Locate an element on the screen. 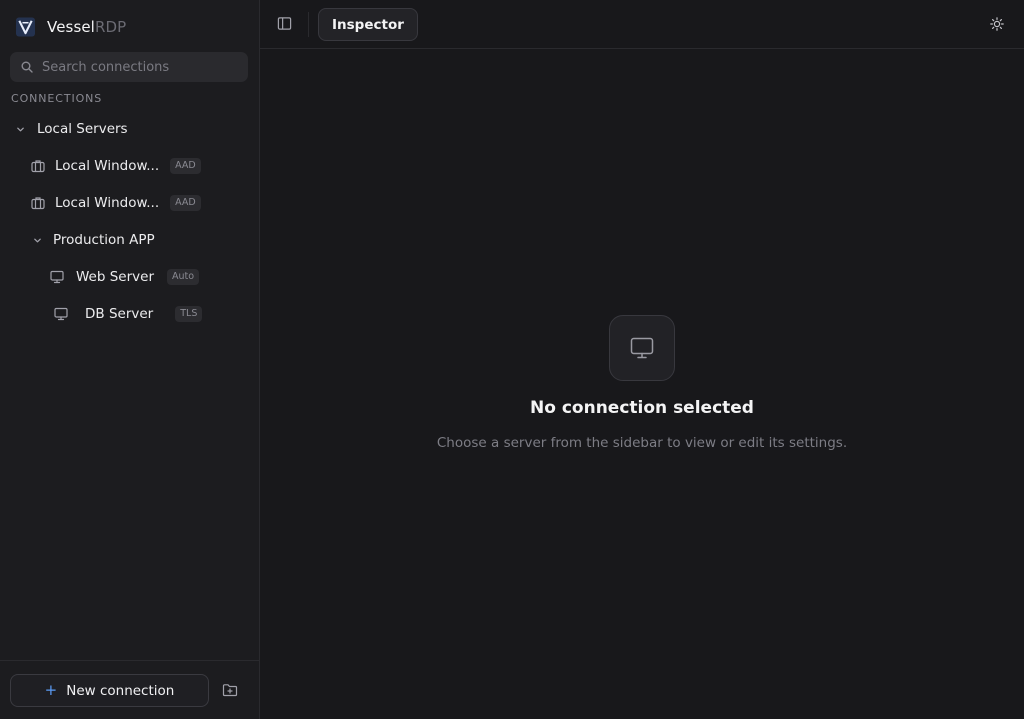 The height and width of the screenshot is (719, 1024). empty-state-icon-tile is located at coordinates (642, 348).